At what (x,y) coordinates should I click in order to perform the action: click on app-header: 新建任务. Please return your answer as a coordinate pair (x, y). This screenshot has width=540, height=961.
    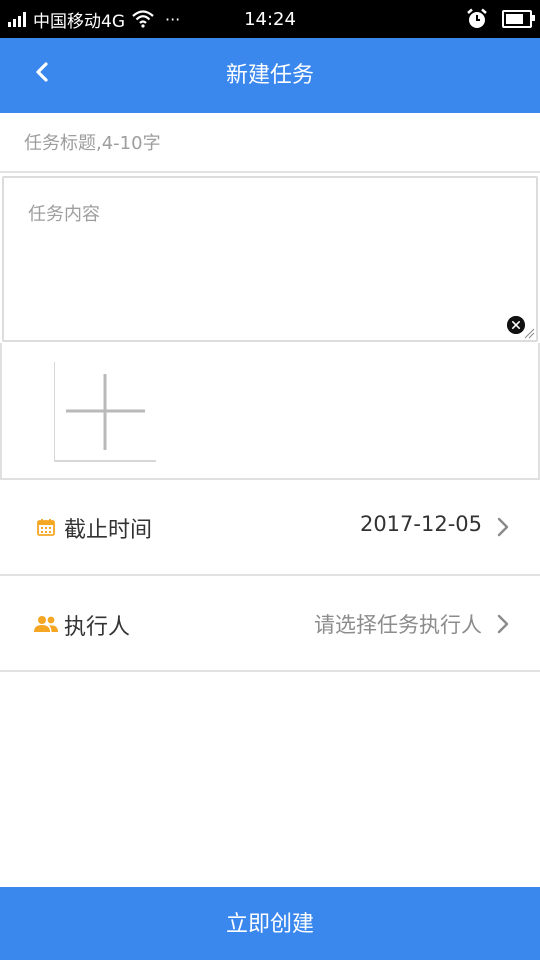
    Looking at the image, I should click on (270, 75).